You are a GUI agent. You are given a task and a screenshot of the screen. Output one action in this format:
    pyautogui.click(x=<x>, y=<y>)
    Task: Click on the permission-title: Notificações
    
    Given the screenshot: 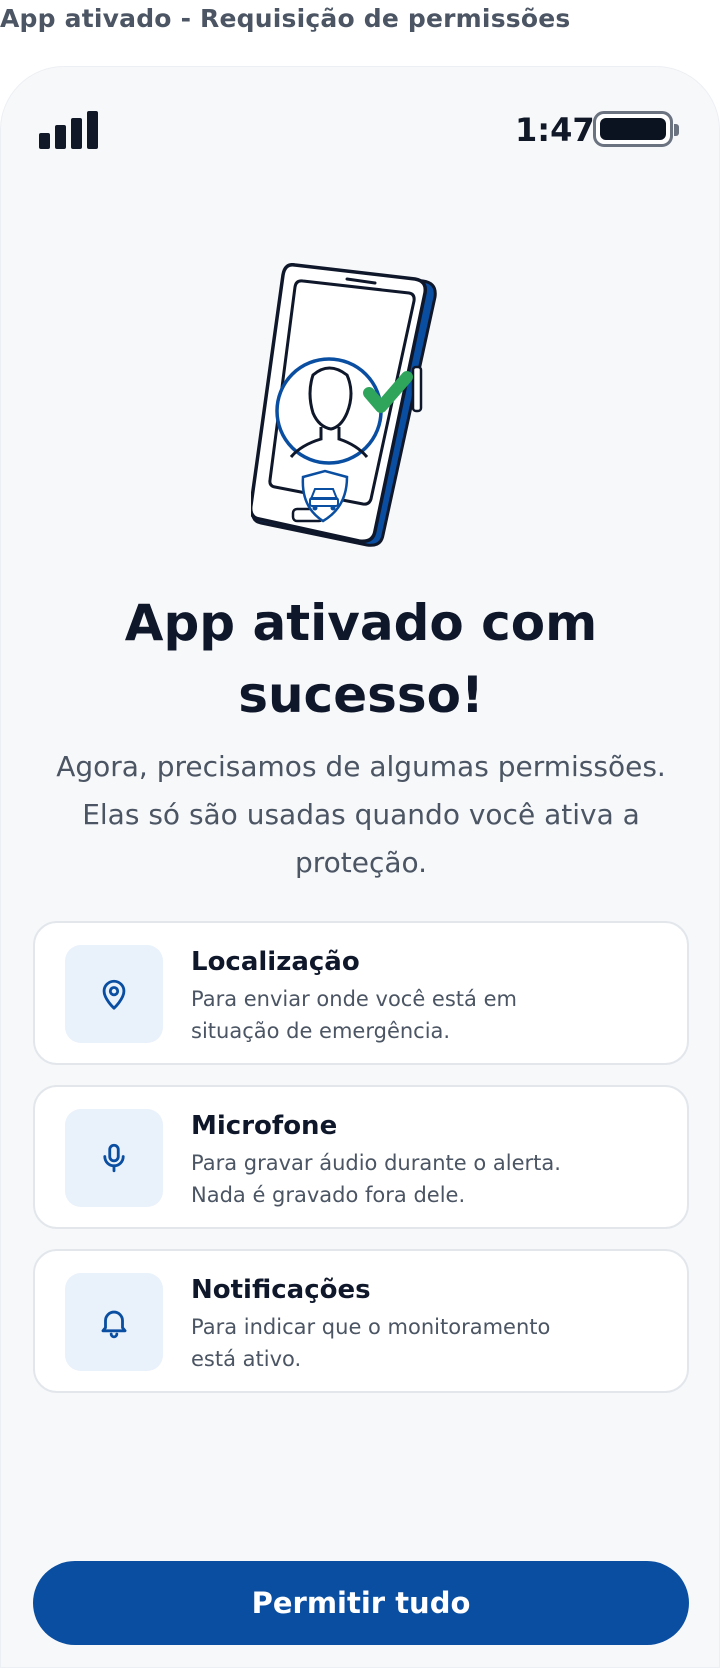 What is the action you would take?
    pyautogui.click(x=281, y=1290)
    